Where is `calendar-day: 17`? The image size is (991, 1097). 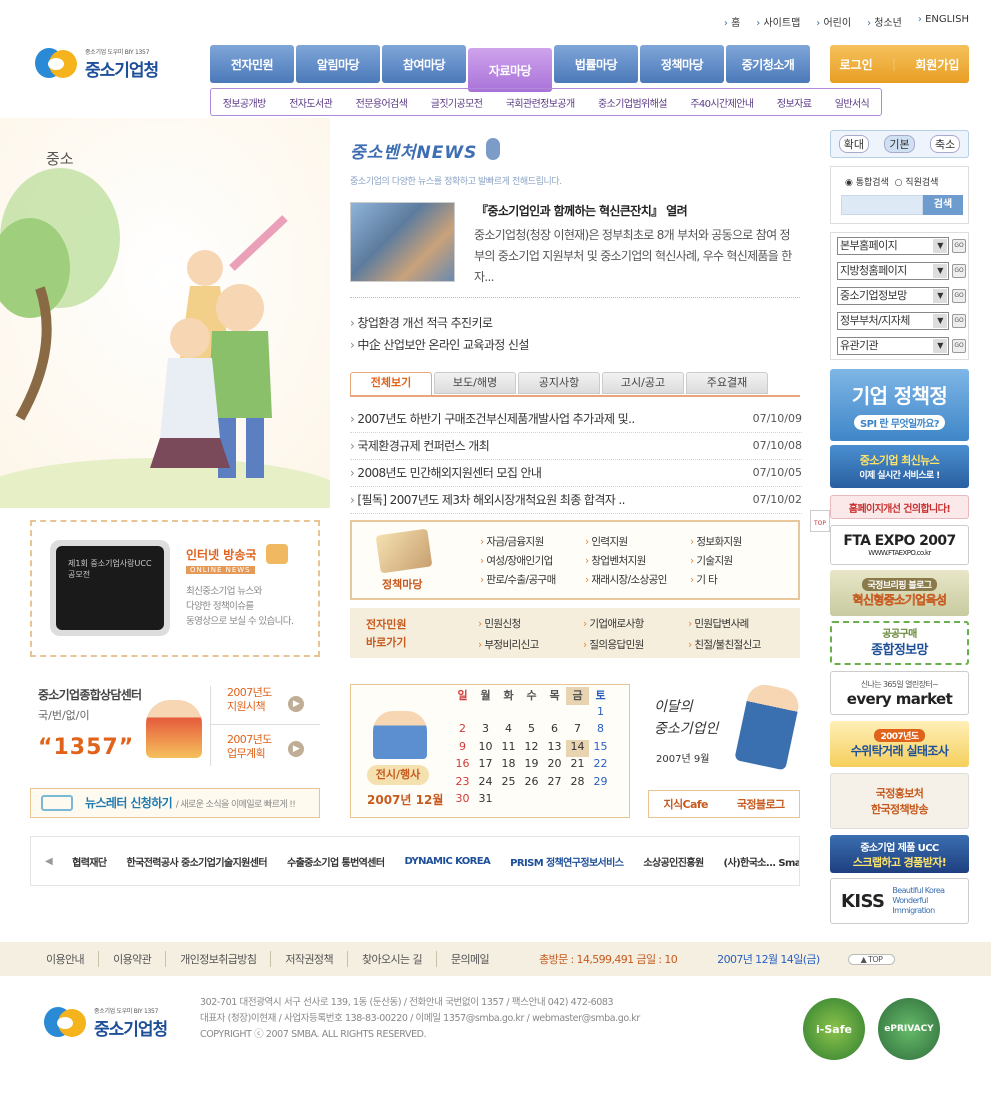 calendar-day: 17 is located at coordinates (485, 766).